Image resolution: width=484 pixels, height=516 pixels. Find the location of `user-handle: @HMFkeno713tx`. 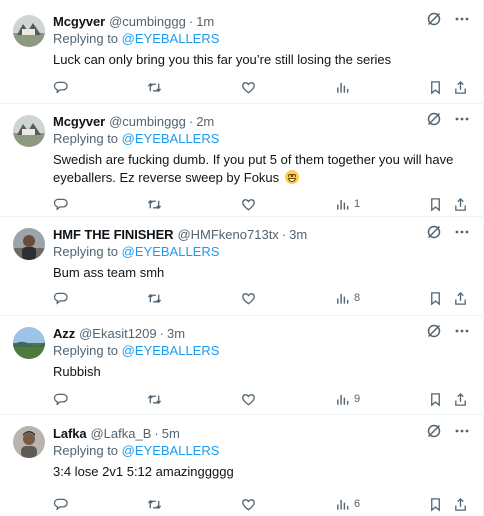

user-handle: @HMFkeno713tx is located at coordinates (227, 234).